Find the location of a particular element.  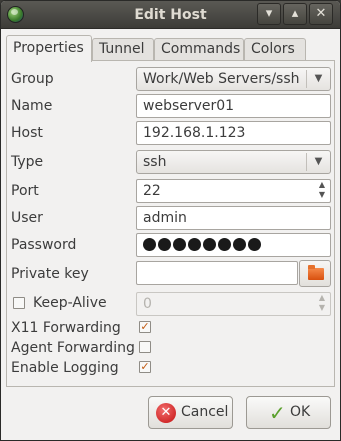

keepalive-value: 0 is located at coordinates (147, 304).